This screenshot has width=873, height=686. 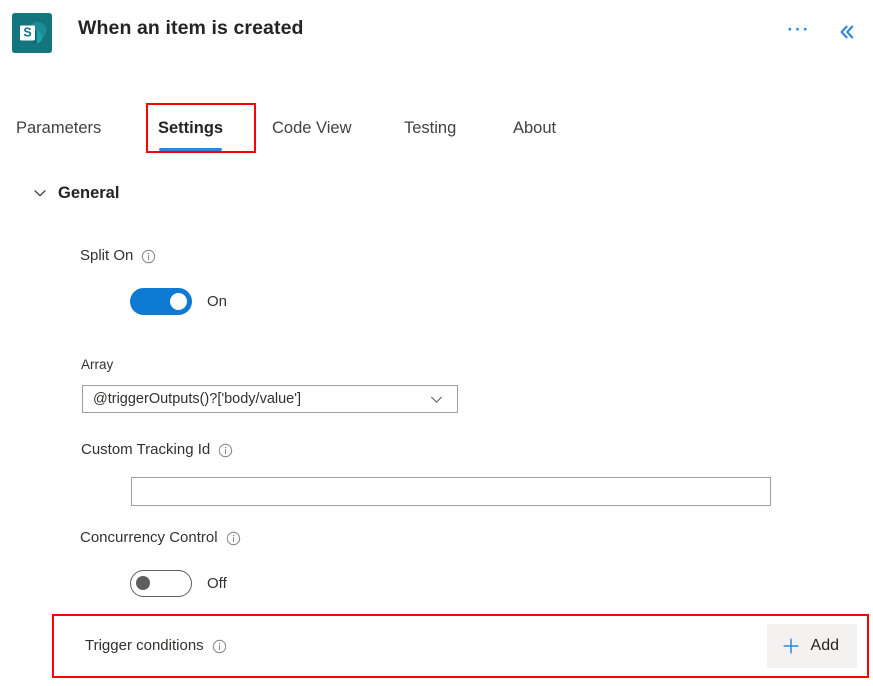 What do you see at coordinates (799, 32) in the screenshot?
I see `more-options-icon: ···` at bounding box center [799, 32].